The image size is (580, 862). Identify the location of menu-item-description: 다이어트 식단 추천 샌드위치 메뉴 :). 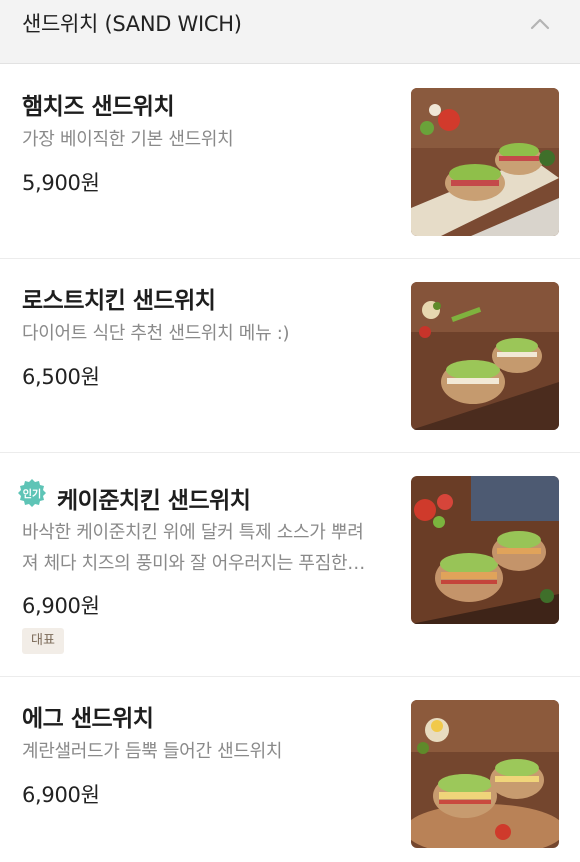
(156, 333).